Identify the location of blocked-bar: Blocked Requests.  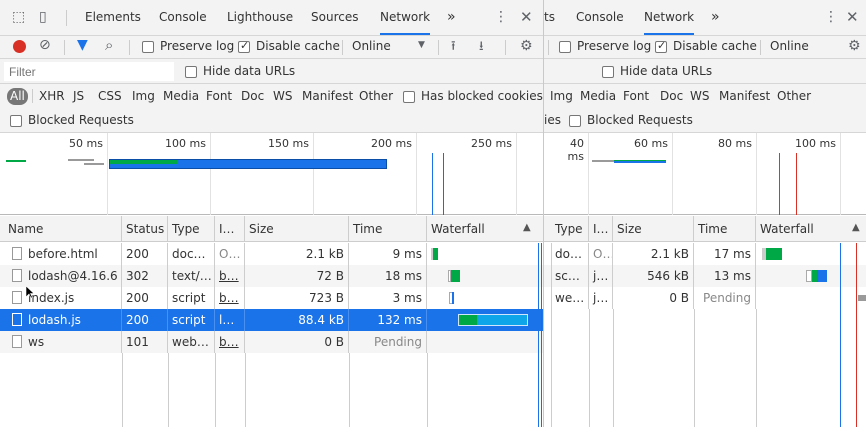
(271, 120).